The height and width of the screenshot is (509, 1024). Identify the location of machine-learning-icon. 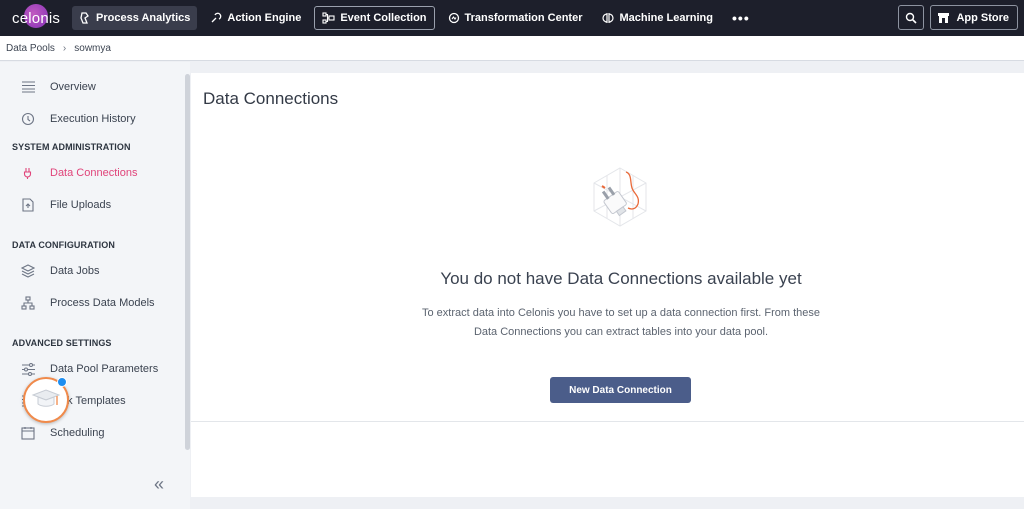
(608, 18).